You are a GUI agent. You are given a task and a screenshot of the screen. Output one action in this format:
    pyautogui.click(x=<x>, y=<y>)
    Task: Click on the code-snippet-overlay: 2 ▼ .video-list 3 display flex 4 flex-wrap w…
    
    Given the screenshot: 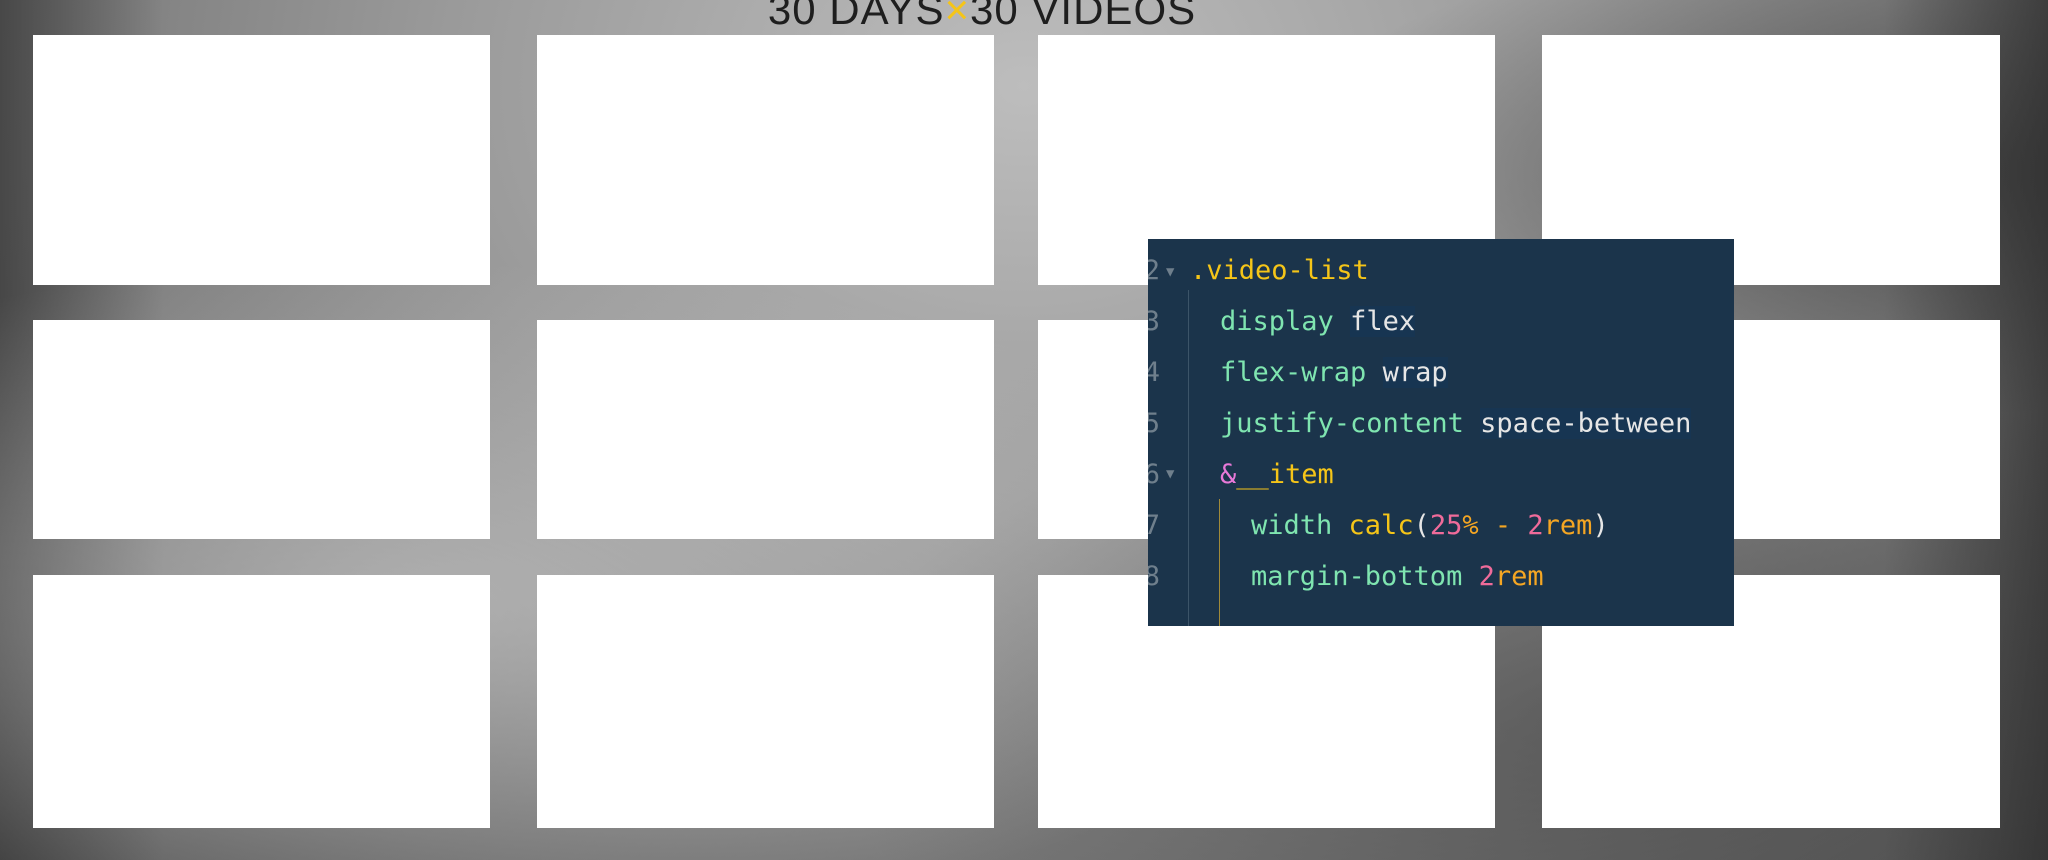 What is the action you would take?
    pyautogui.click(x=1441, y=432)
    